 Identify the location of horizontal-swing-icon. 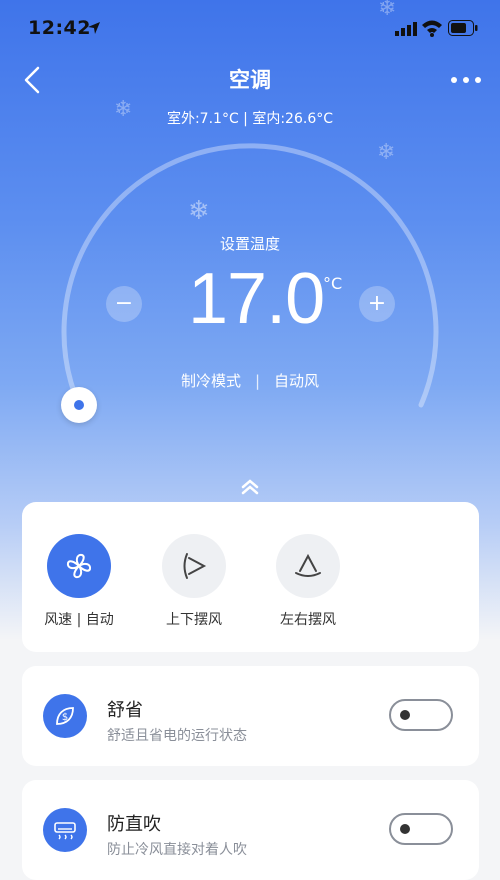
(308, 565).